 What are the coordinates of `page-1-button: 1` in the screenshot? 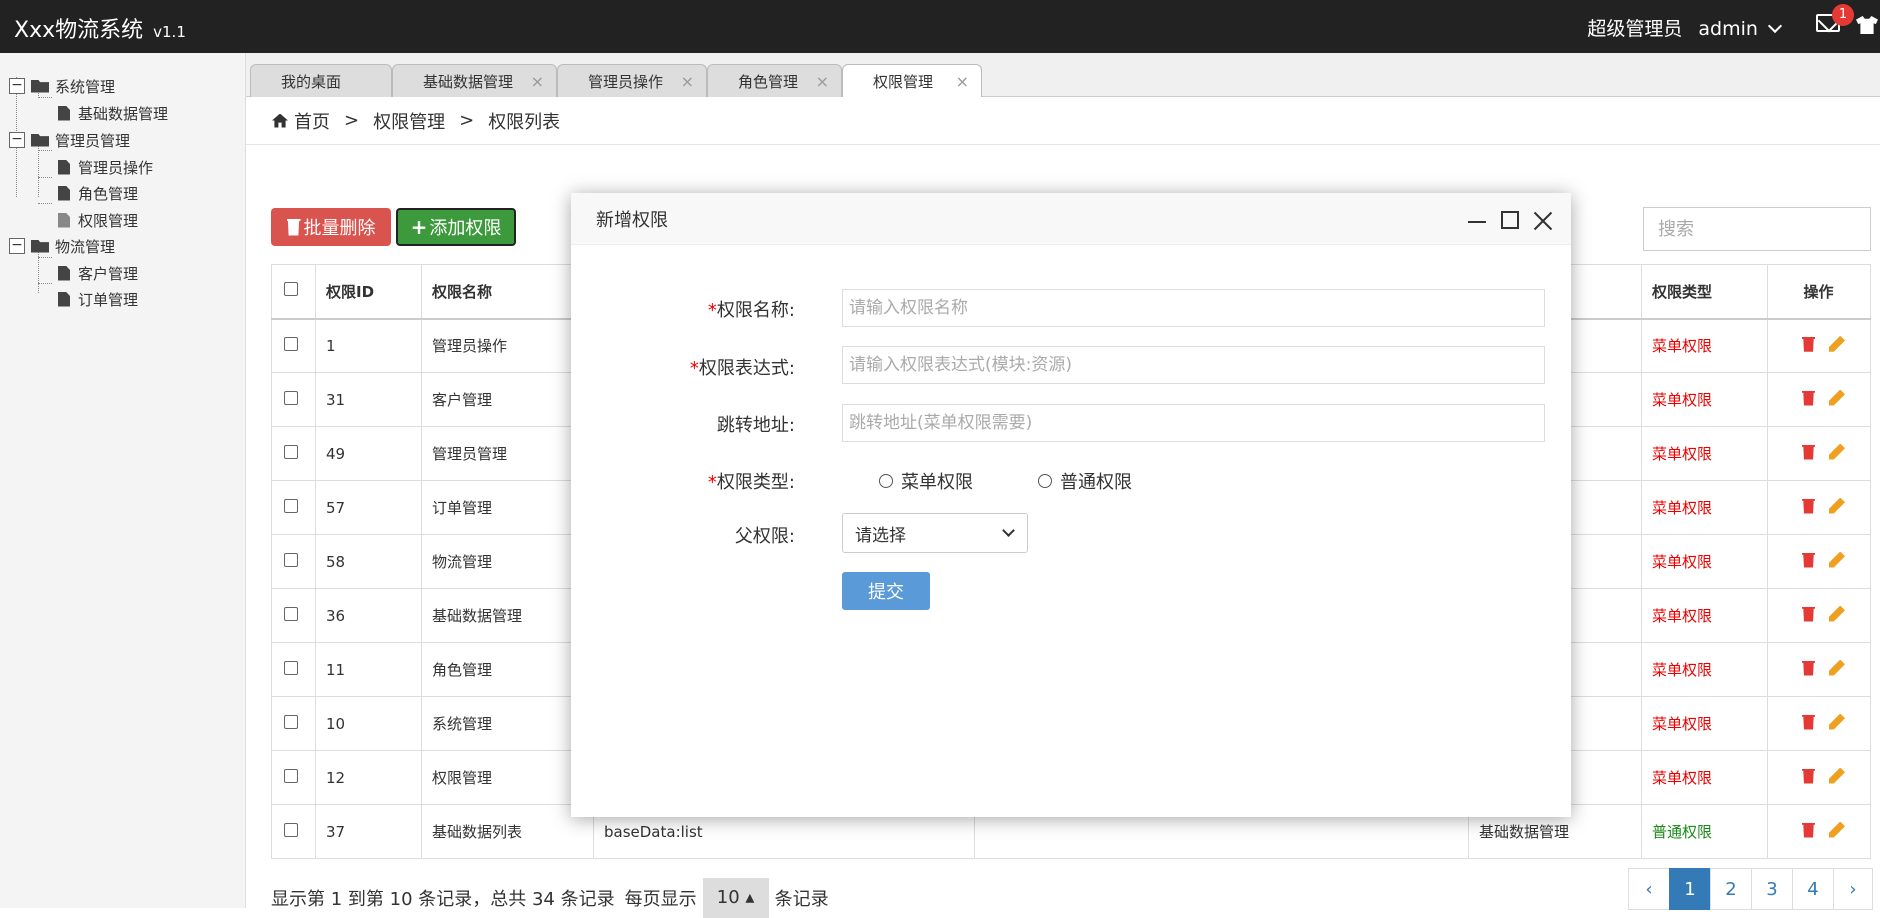 It's located at (1690, 889).